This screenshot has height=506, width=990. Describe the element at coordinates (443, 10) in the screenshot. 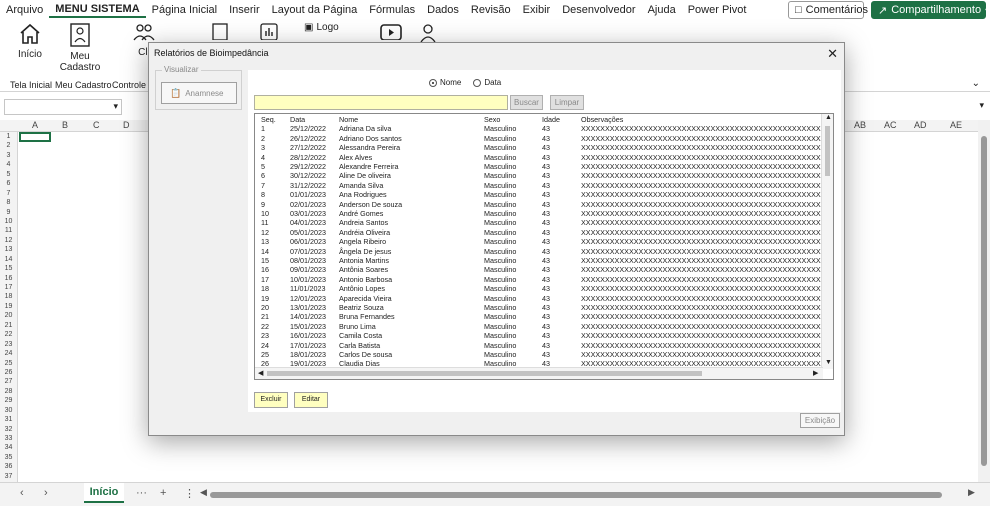

I see `menu-dados: Dados` at that location.